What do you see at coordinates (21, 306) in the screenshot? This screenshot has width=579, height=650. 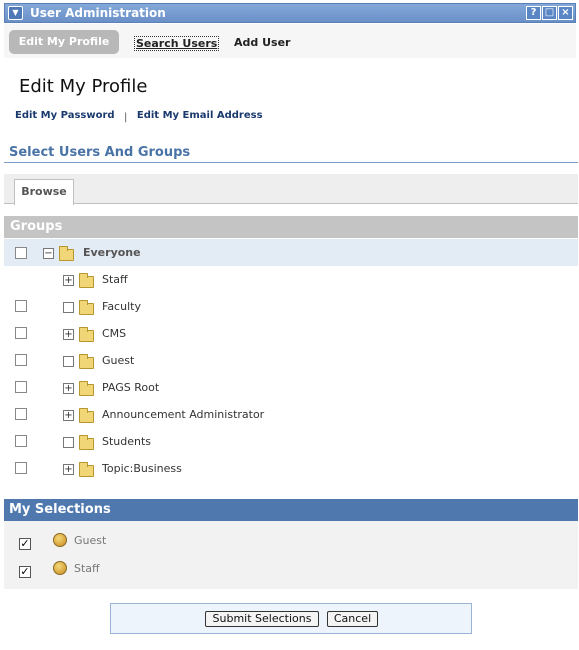 I see `checkbox-faculty` at bounding box center [21, 306].